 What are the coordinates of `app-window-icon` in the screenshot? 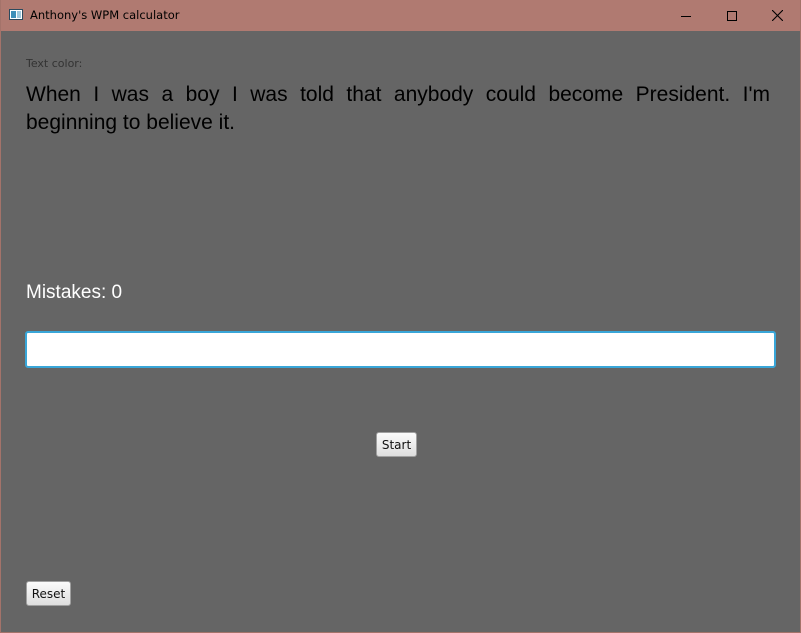 It's located at (16, 14).